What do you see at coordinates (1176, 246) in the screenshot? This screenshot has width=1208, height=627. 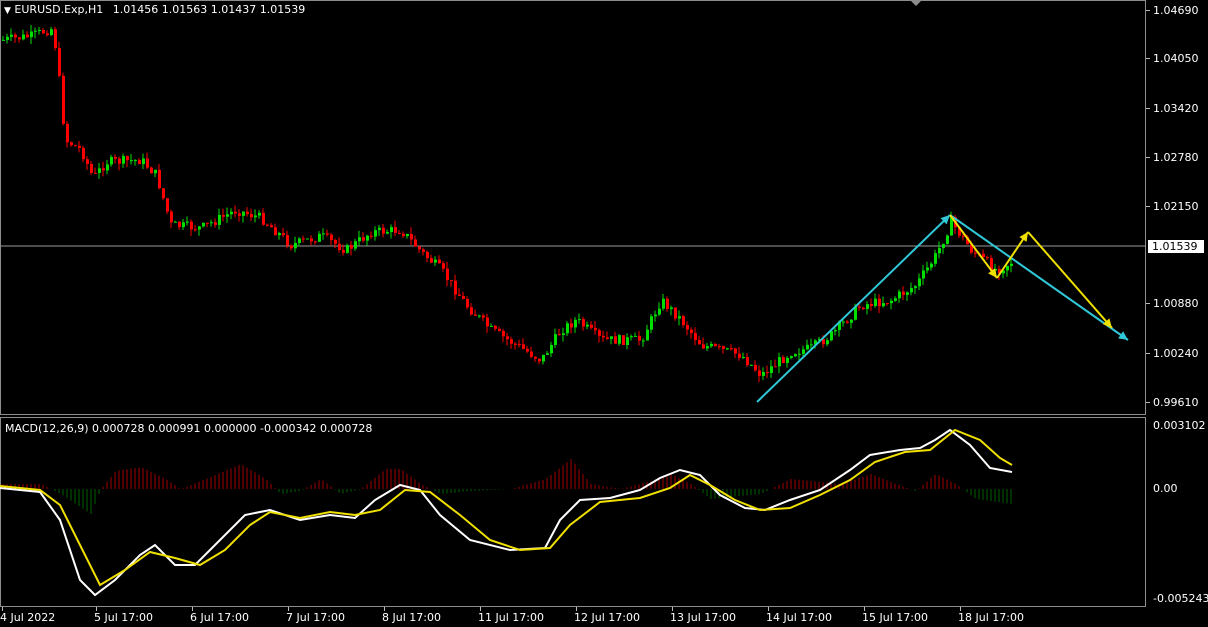 I see `current-price-badge: 1.01539` at bounding box center [1176, 246].